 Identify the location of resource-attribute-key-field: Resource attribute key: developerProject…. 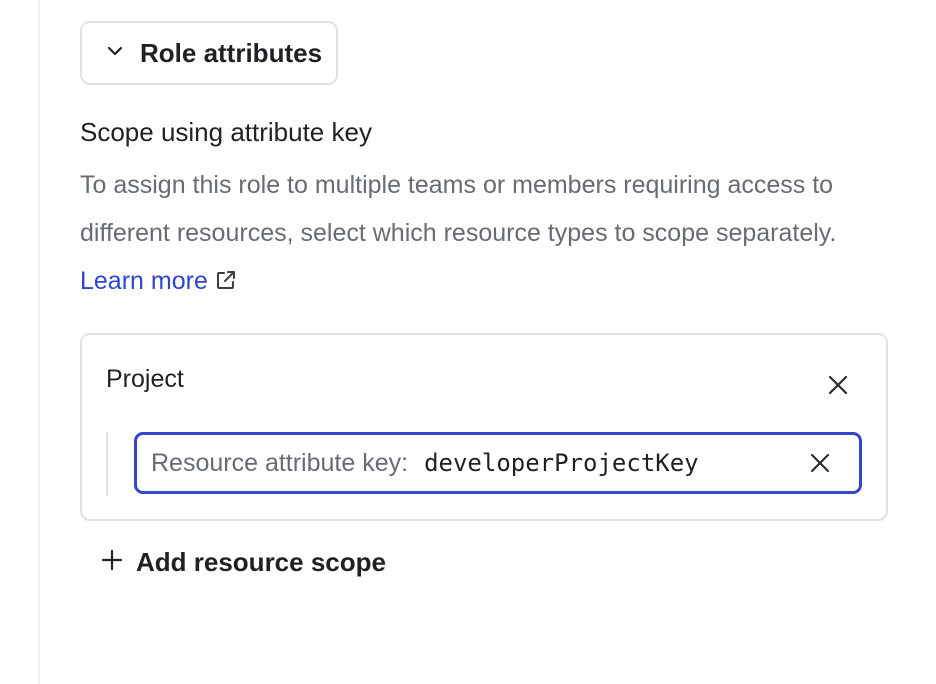
(498, 463).